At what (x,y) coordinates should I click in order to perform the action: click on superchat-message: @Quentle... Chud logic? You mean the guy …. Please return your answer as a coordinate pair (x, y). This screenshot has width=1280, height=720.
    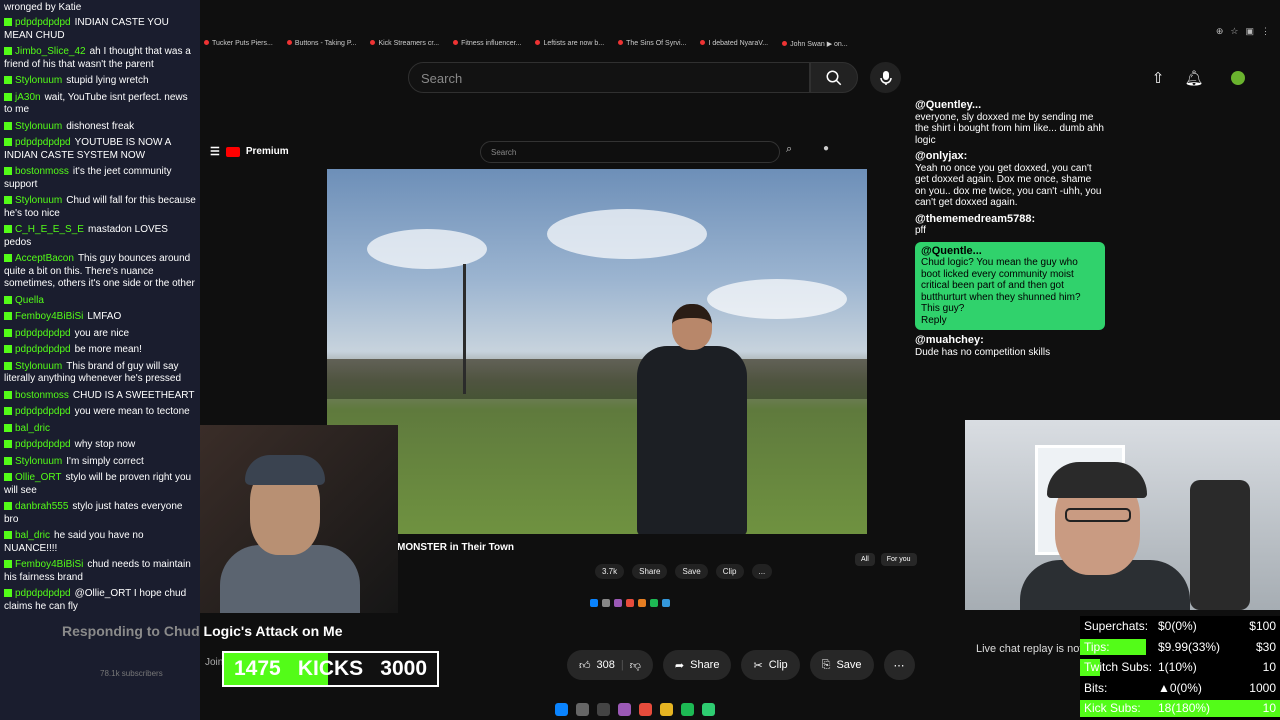
    Looking at the image, I should click on (1010, 285).